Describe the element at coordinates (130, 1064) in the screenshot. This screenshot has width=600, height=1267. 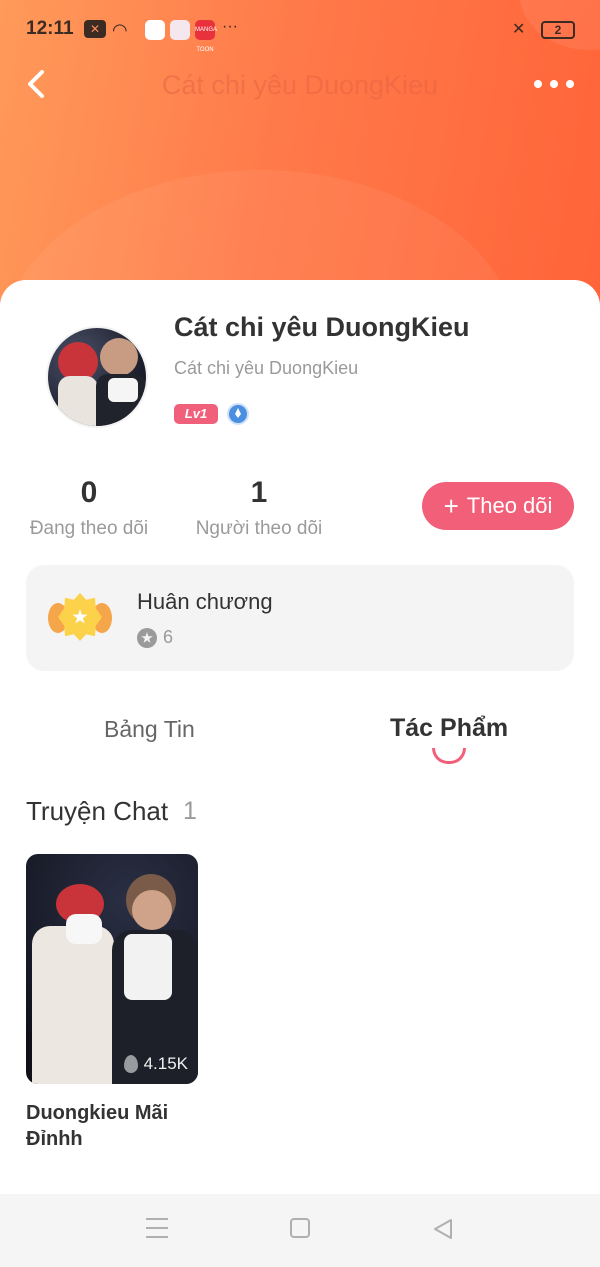
I see `fire-icon` at that location.